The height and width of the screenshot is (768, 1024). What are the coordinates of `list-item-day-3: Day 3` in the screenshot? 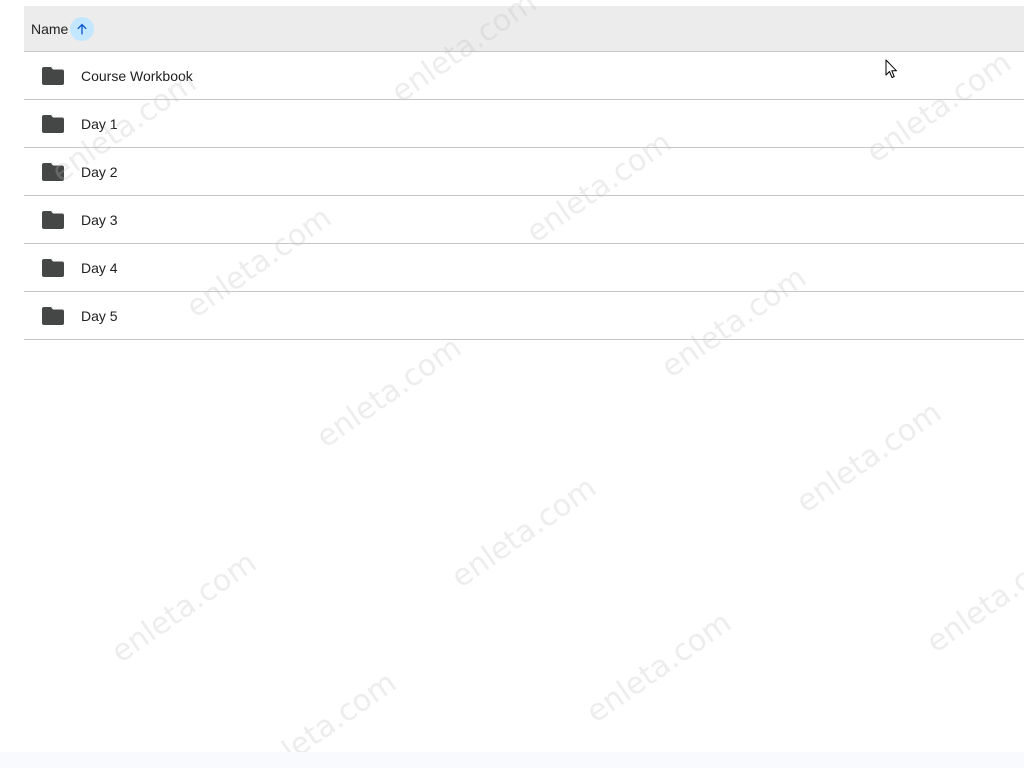 It's located at (524, 220).